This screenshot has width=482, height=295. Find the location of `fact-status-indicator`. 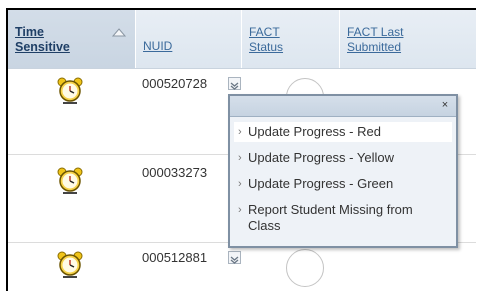

fact-status-indicator is located at coordinates (305, 268).